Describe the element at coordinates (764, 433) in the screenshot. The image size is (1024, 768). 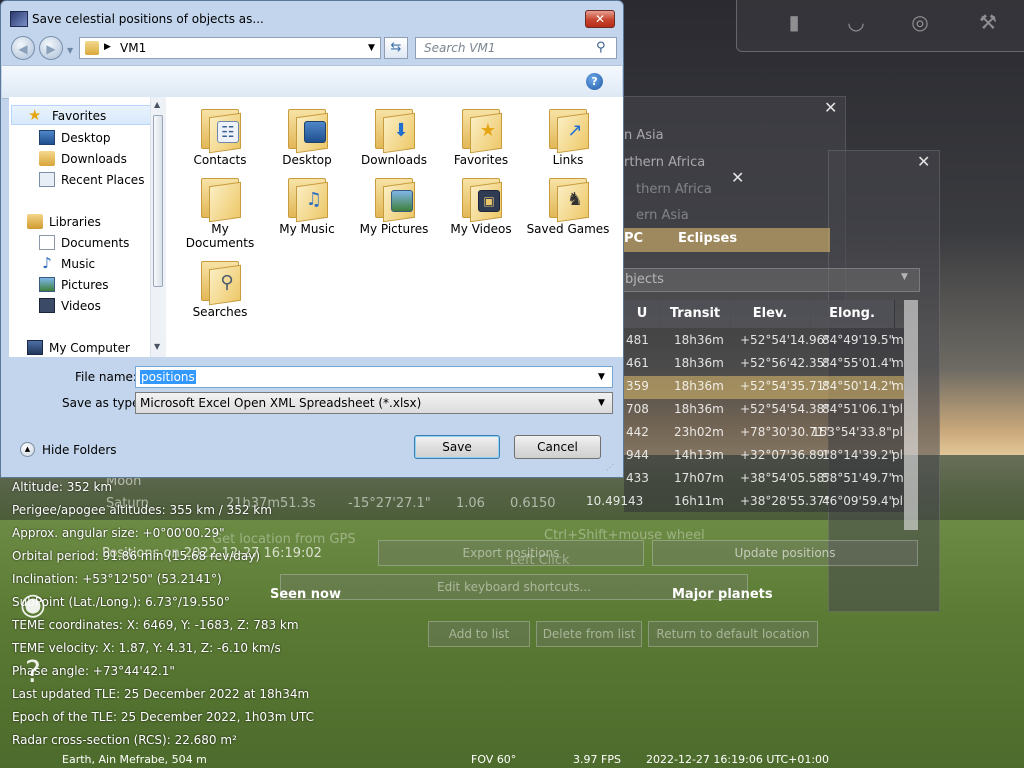
I see `table-row: 442 23h02m +78°30'30.71" 153°54'33.8" pl` at that location.